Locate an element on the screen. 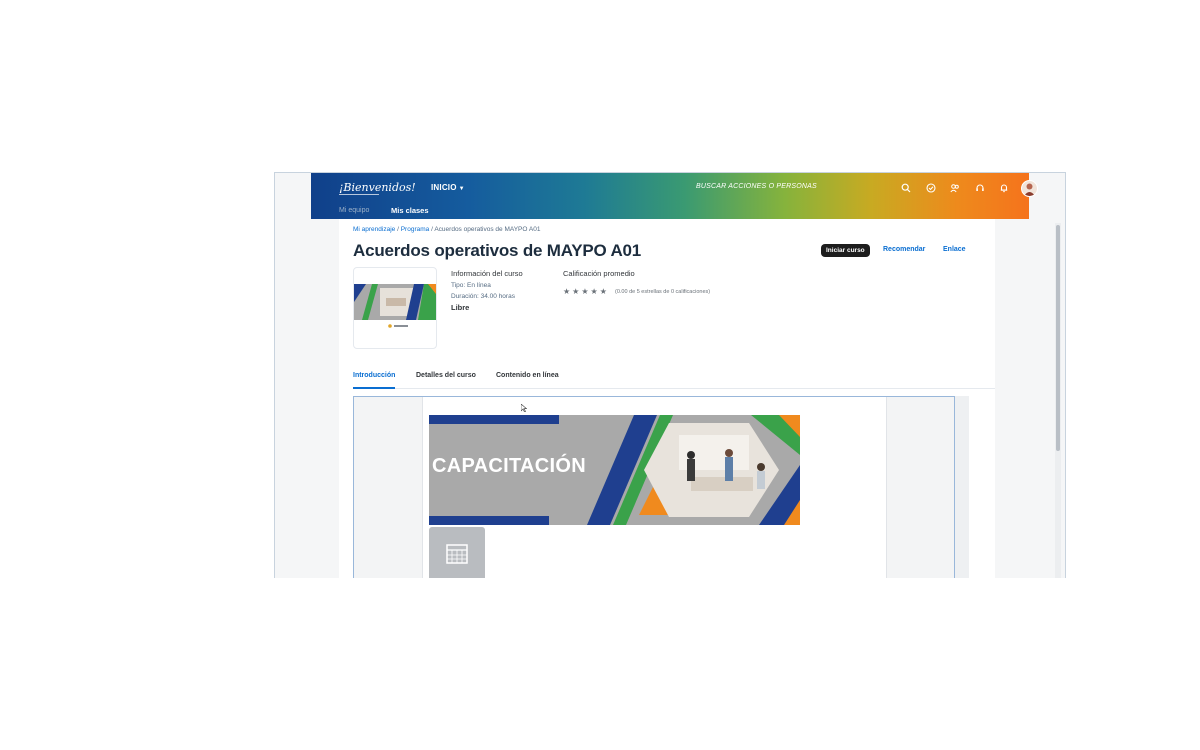 The height and width of the screenshot is (750, 1200). link-button: Enlace is located at coordinates (954, 249).